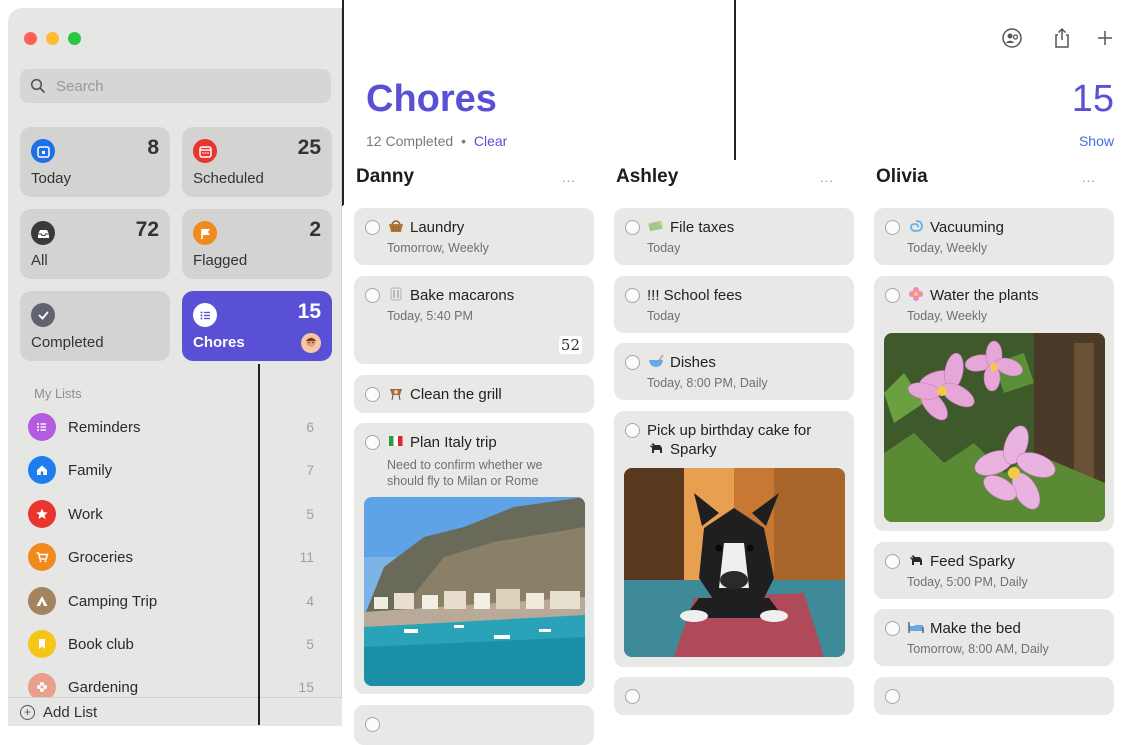  What do you see at coordinates (257, 162) in the screenshot?
I see `smart-list-scheduled: 25 Scheduled` at bounding box center [257, 162].